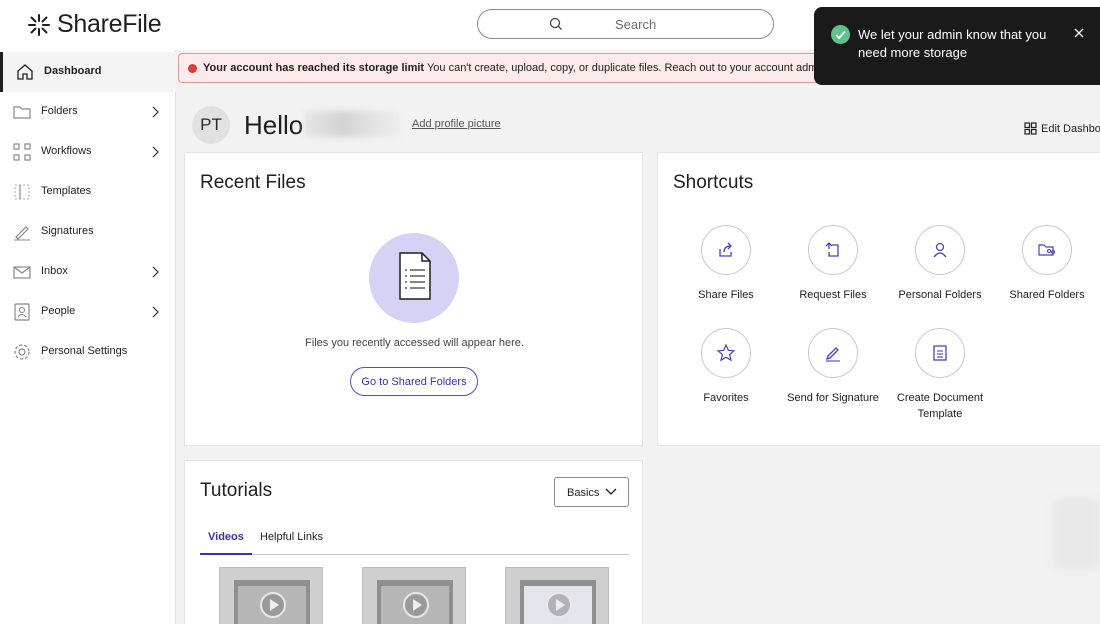 The width and height of the screenshot is (1100, 624). What do you see at coordinates (192, 68) in the screenshot?
I see `error-icon` at bounding box center [192, 68].